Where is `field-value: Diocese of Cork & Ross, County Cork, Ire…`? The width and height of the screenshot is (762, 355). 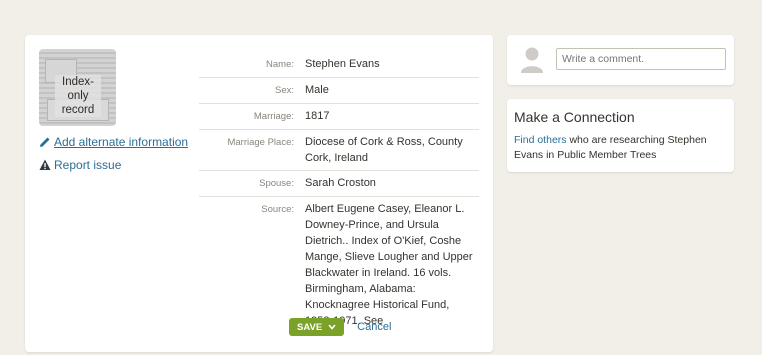
field-value: Diocese of Cork & Ross, County Cork, Ire… is located at coordinates (384, 150).